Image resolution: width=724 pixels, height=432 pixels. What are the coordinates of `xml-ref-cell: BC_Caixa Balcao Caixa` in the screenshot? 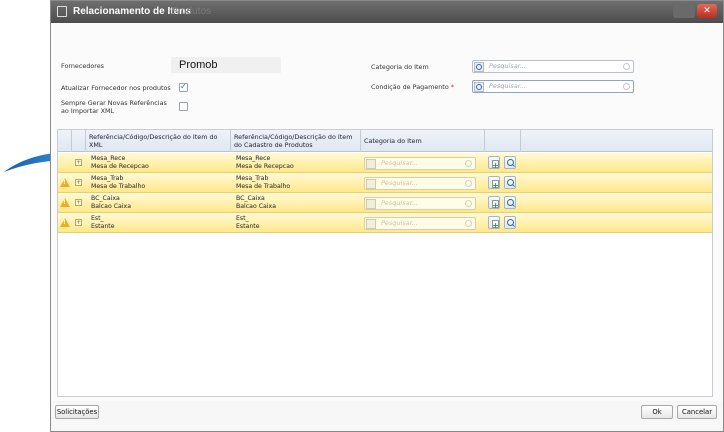 It's located at (158, 203).